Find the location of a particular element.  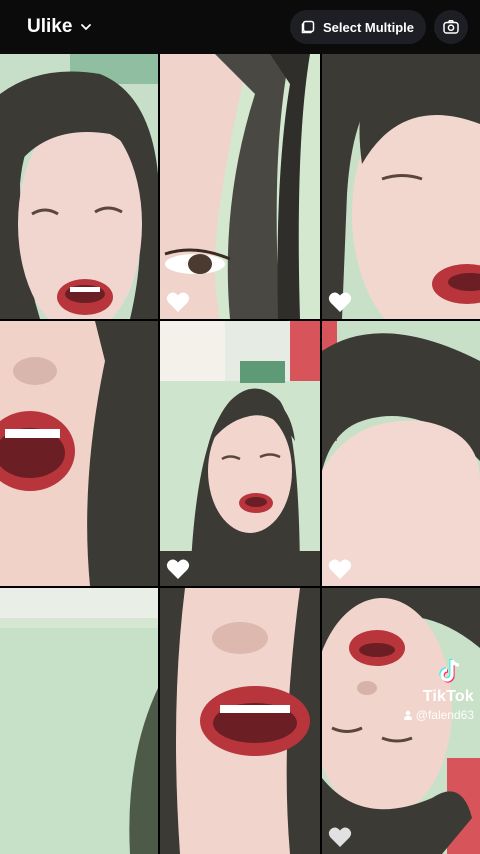

tiktok-logo-icon is located at coordinates (449, 671).